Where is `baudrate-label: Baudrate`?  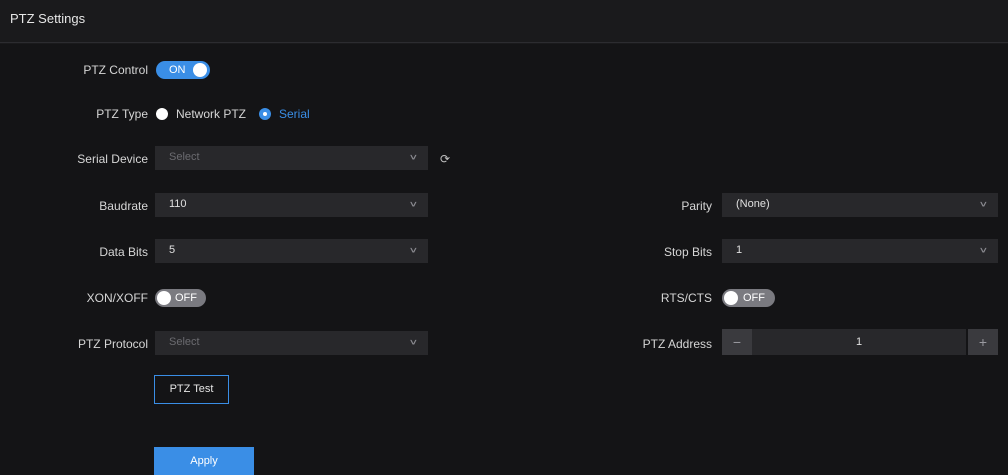
baudrate-label: Baudrate is located at coordinates (123, 206).